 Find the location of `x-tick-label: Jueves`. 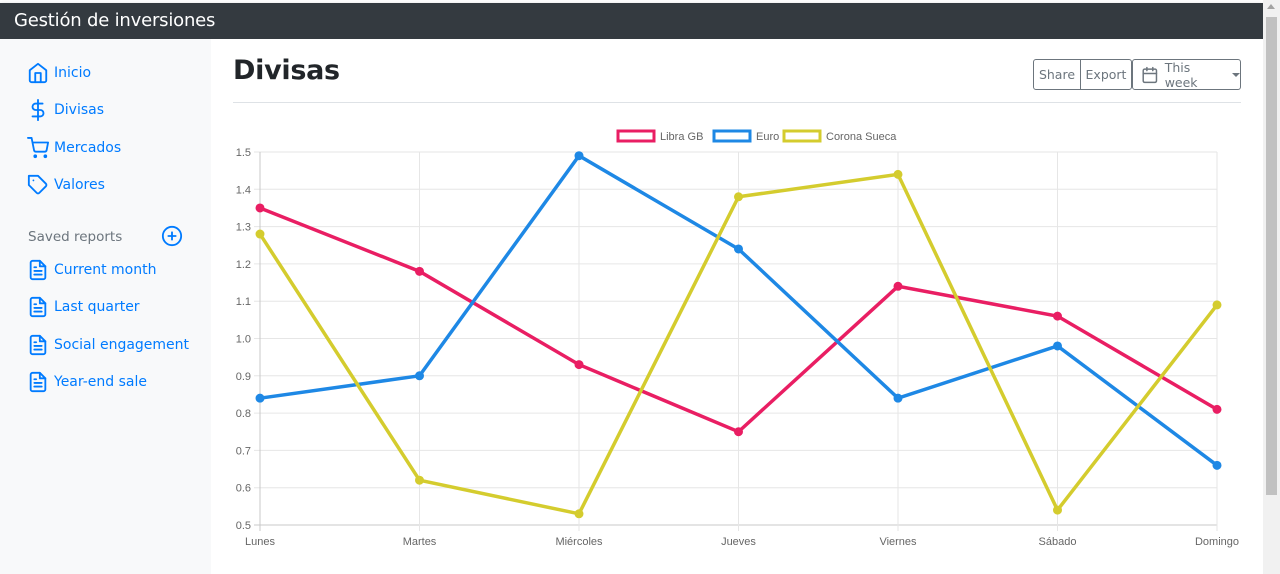

x-tick-label: Jueves is located at coordinates (738, 542).